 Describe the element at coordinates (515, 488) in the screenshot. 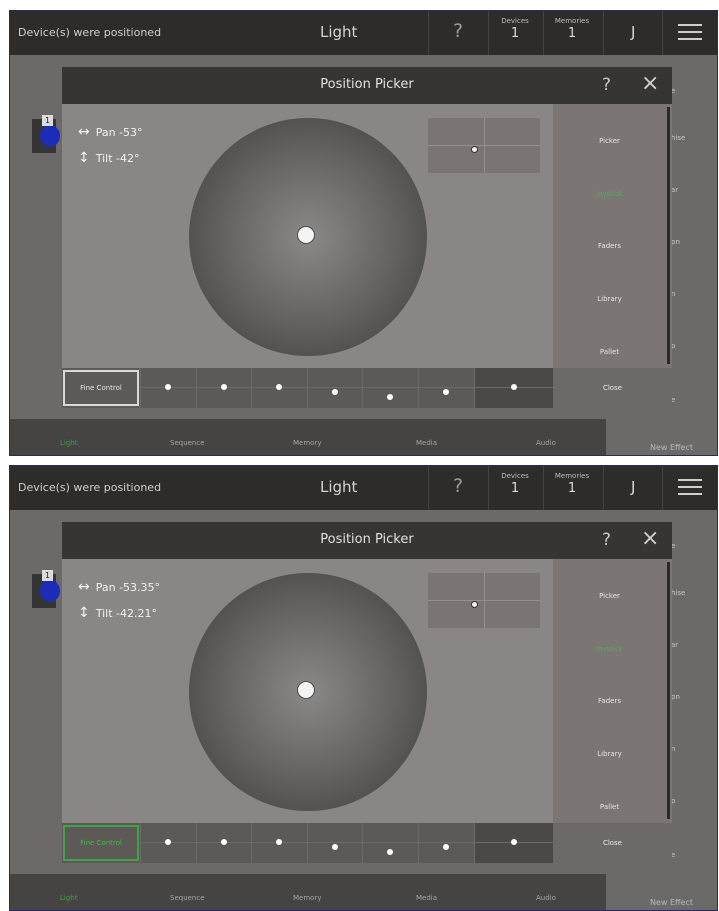

I see `devices-value: 1` at that location.